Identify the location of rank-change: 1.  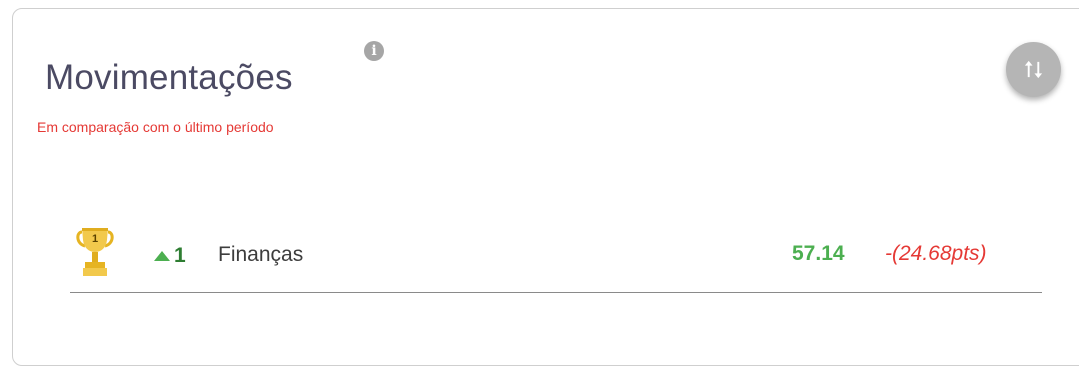
(170, 256).